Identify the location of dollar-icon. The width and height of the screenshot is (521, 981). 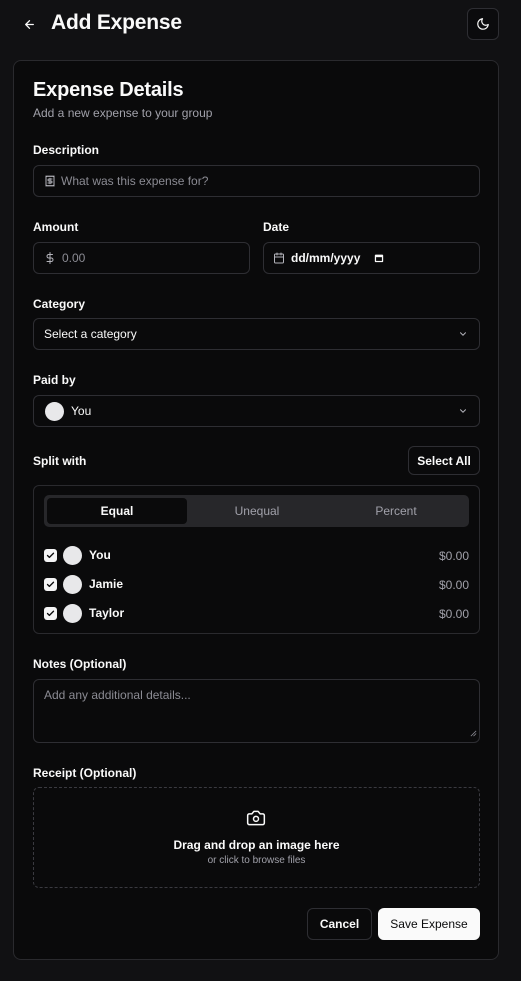
(50, 258).